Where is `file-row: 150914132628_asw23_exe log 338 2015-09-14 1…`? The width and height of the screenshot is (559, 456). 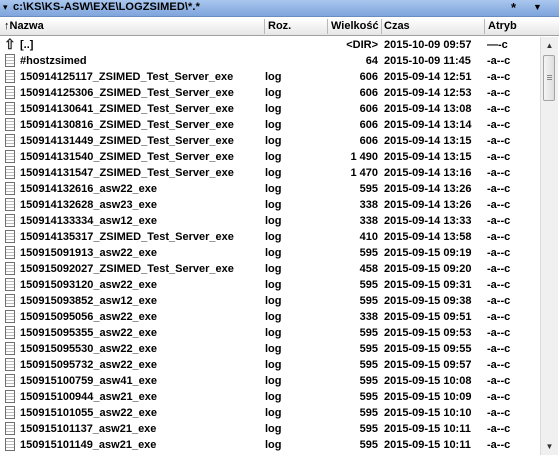
file-row: 150914132628_asw23_exe log 338 2015-09-14 1… is located at coordinates (270, 205).